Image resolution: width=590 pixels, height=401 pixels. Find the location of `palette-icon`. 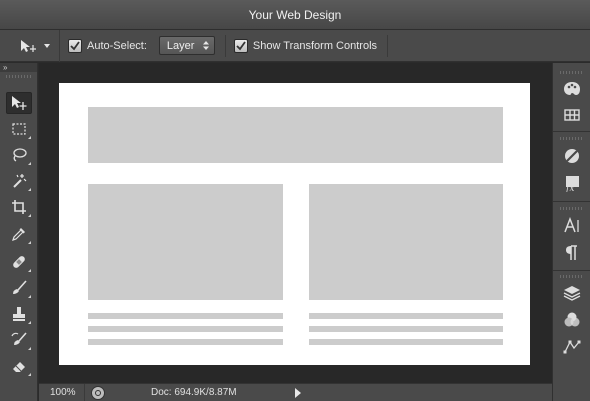

palette-icon is located at coordinates (572, 89).